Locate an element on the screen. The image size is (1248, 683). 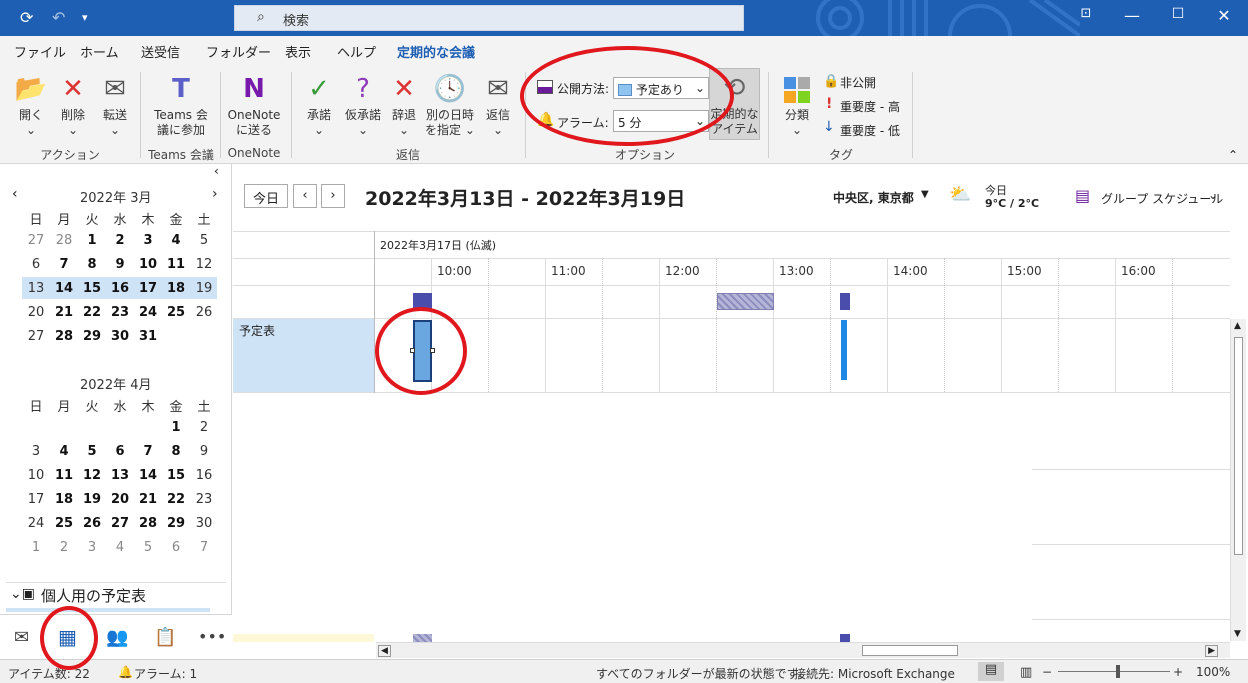
calendar-day: 10 is located at coordinates (148, 264).